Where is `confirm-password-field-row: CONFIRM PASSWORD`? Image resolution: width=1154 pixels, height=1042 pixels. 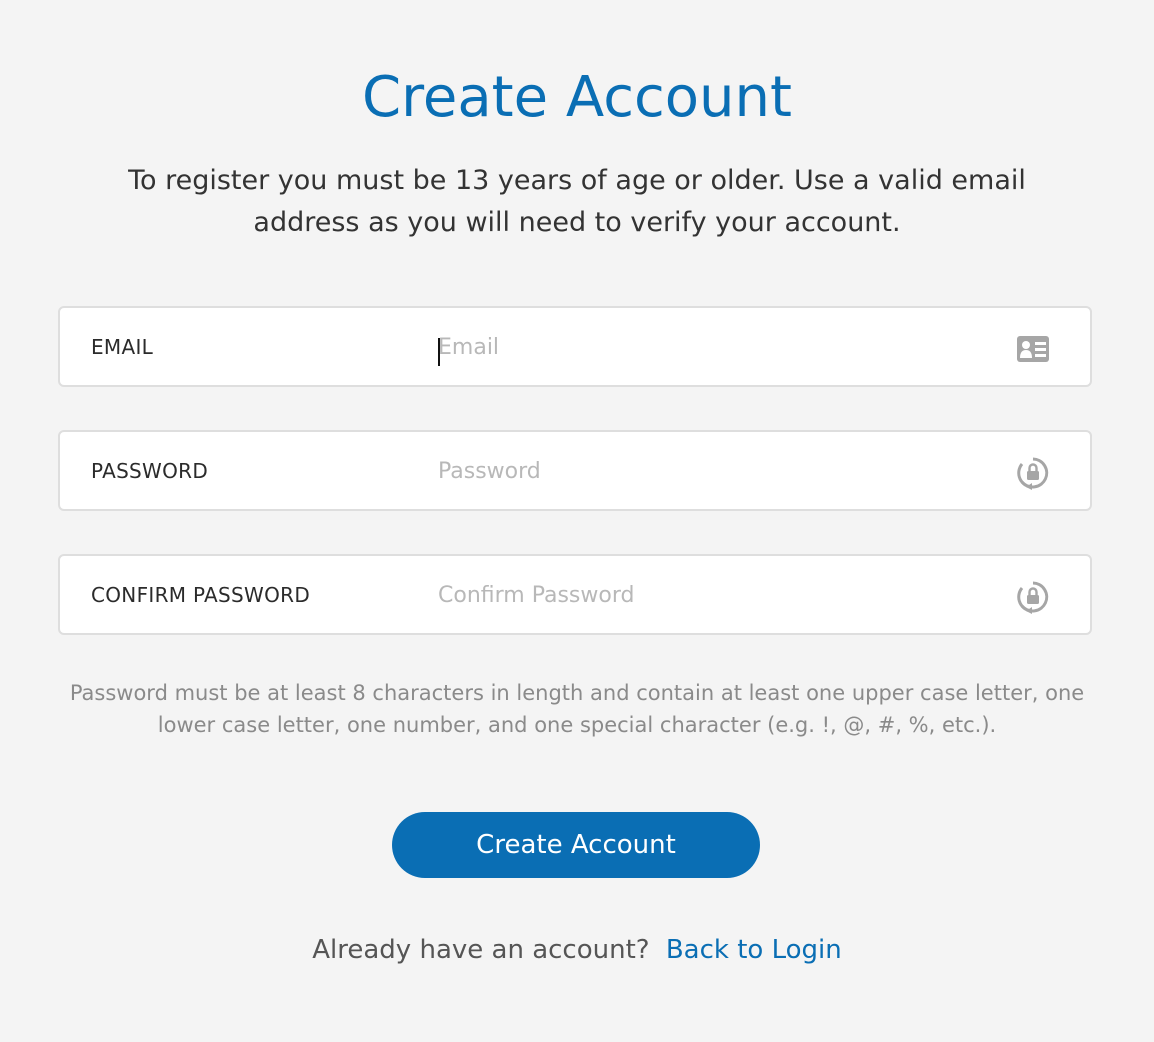
confirm-password-field-row: CONFIRM PASSWORD is located at coordinates (575, 594).